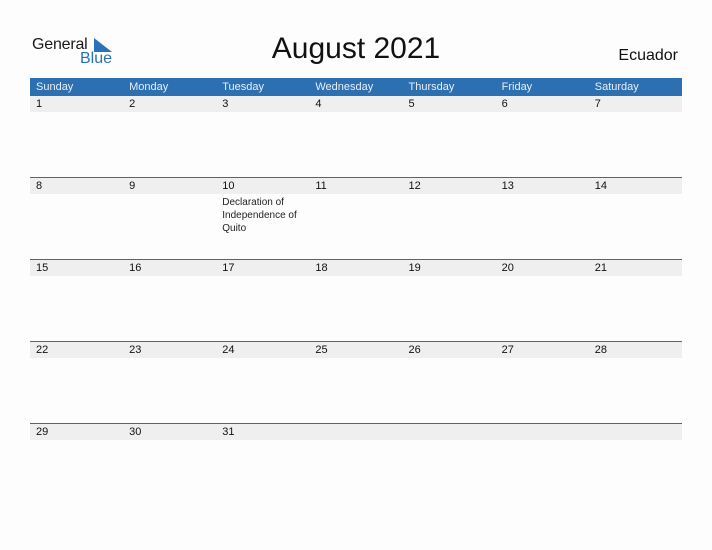 The width and height of the screenshot is (712, 550). What do you see at coordinates (318, 104) in the screenshot?
I see `day-number: 4` at bounding box center [318, 104].